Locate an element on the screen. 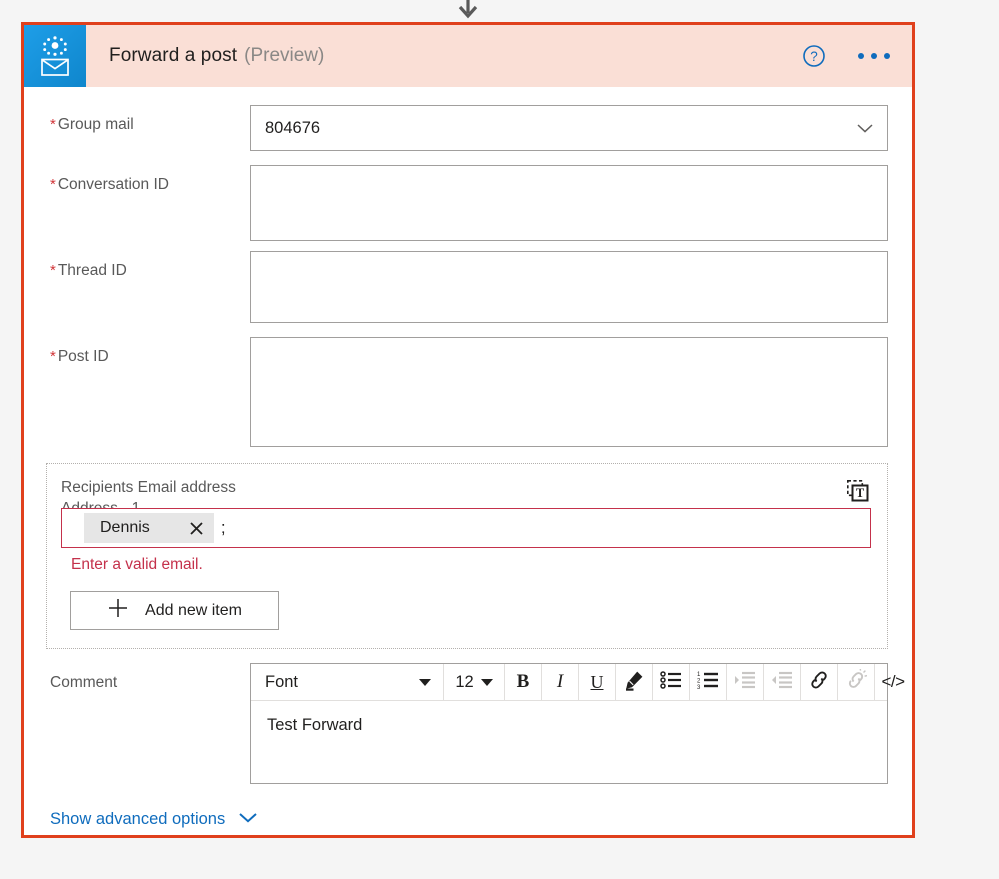 This screenshot has width=999, height=879. code-icon: </> is located at coordinates (893, 681).